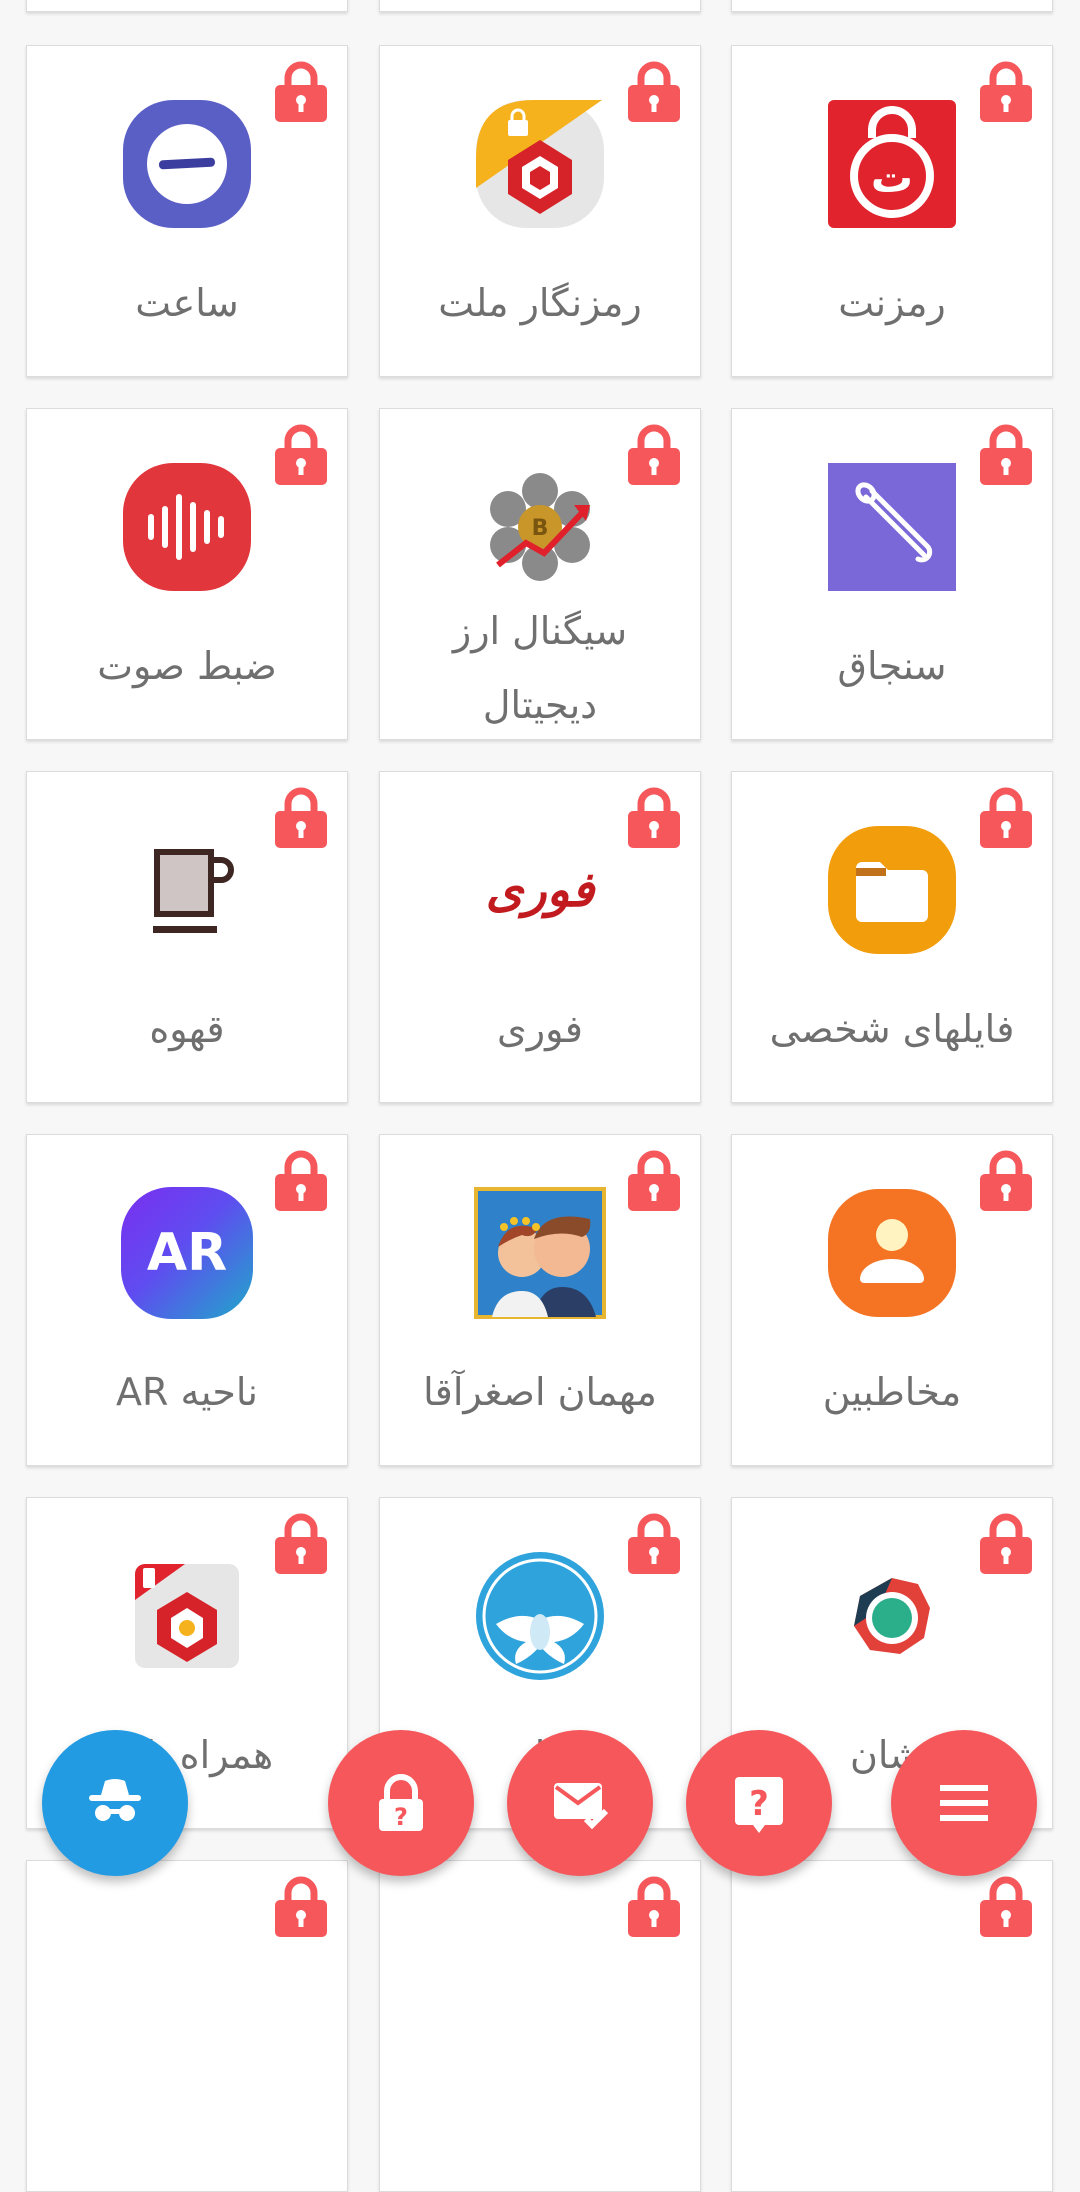  I want to click on app-label: ضبط صوت, so click(187, 666).